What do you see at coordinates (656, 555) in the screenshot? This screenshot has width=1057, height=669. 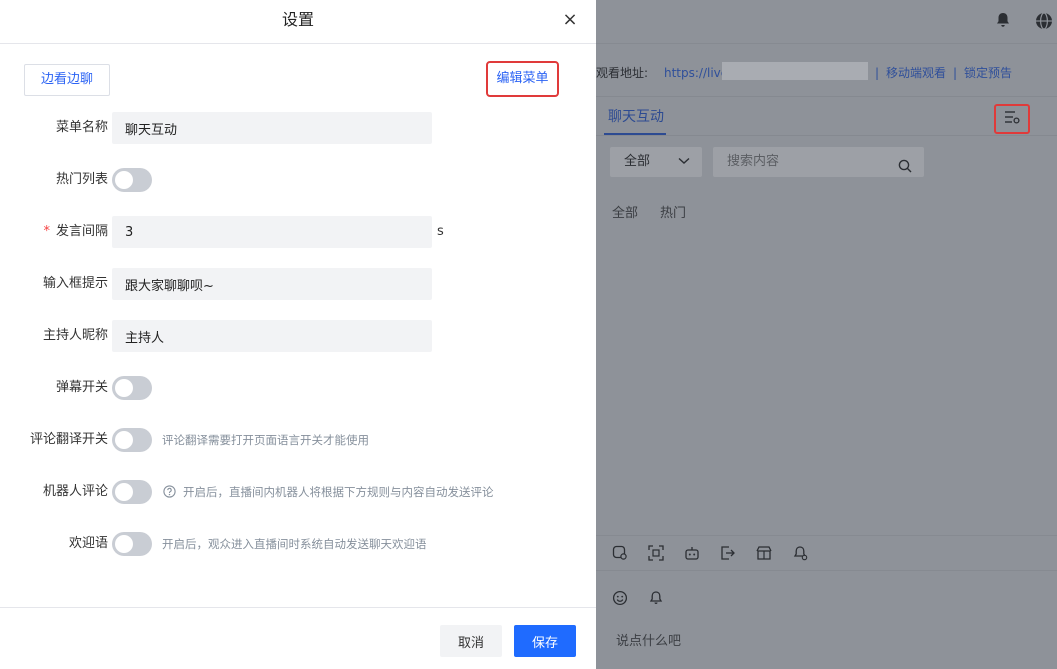 I see `scan-icon` at bounding box center [656, 555].